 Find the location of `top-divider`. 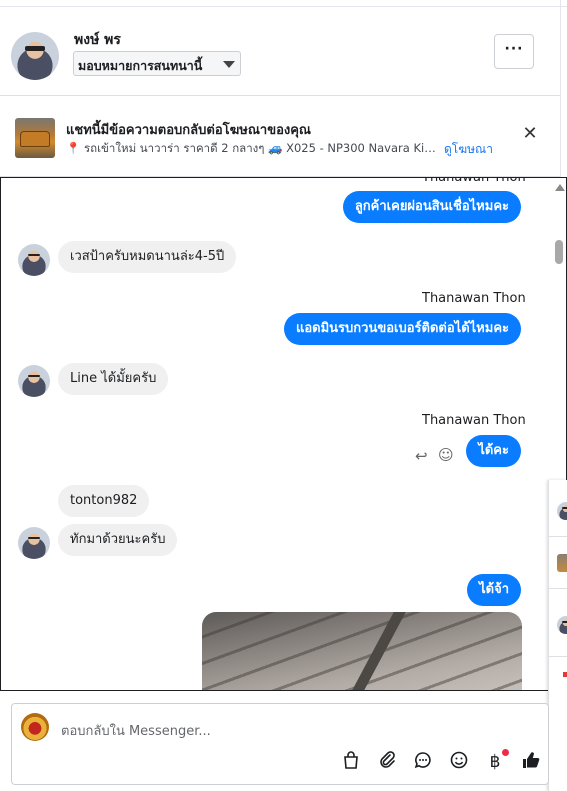

top-divider is located at coordinates (283, 6).